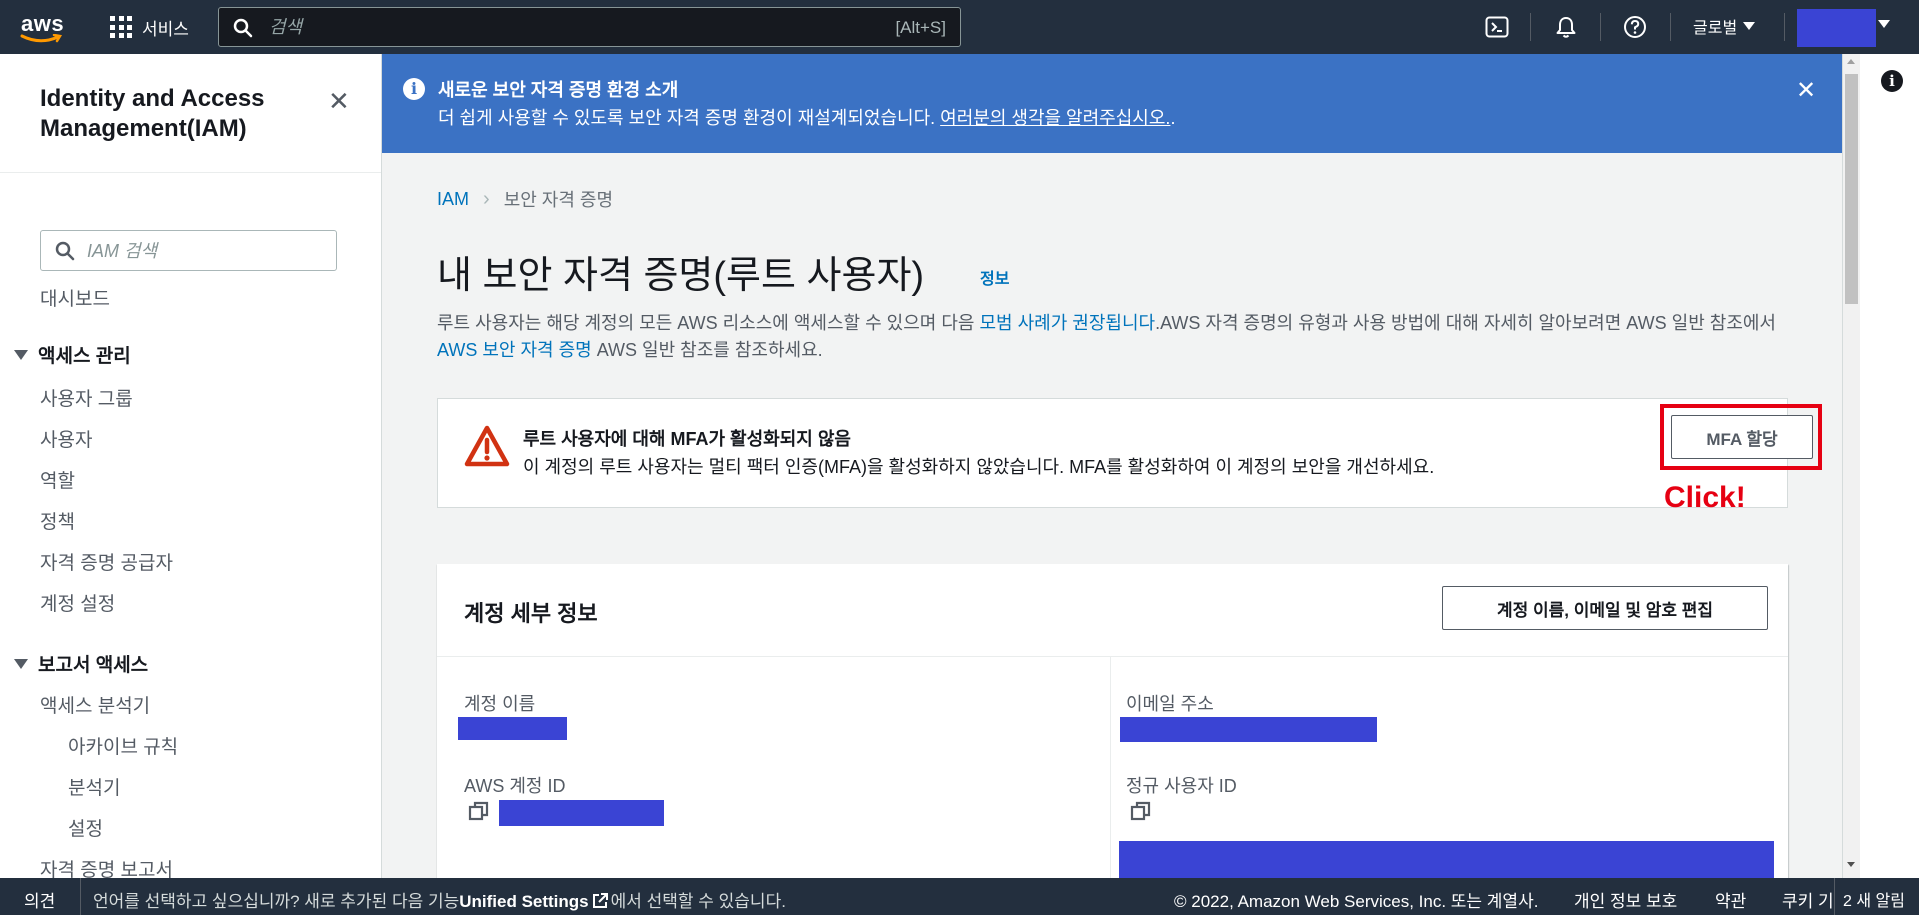 This screenshot has width=1919, height=915. Describe the element at coordinates (1730, 899) in the screenshot. I see `terms-link: 약관` at that location.